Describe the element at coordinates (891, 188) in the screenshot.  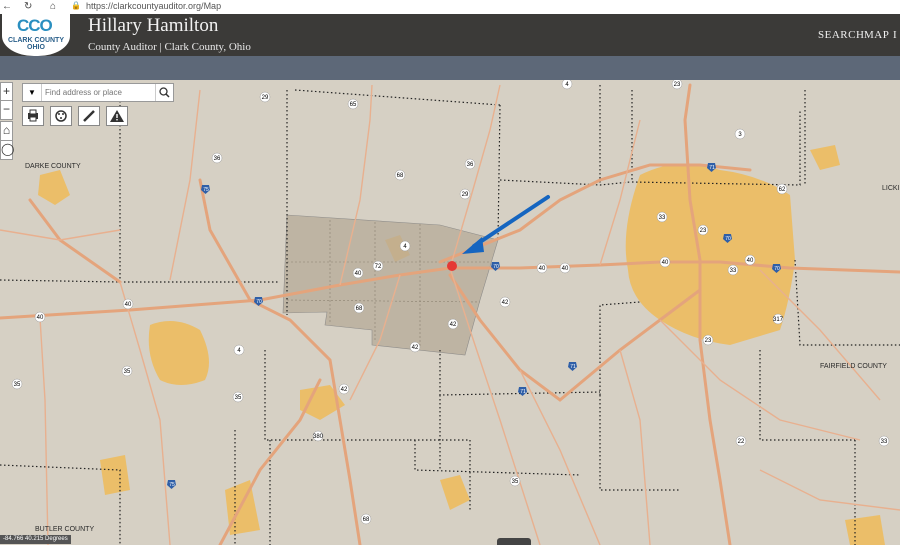
I see `county-label-licking: LICKI` at that location.